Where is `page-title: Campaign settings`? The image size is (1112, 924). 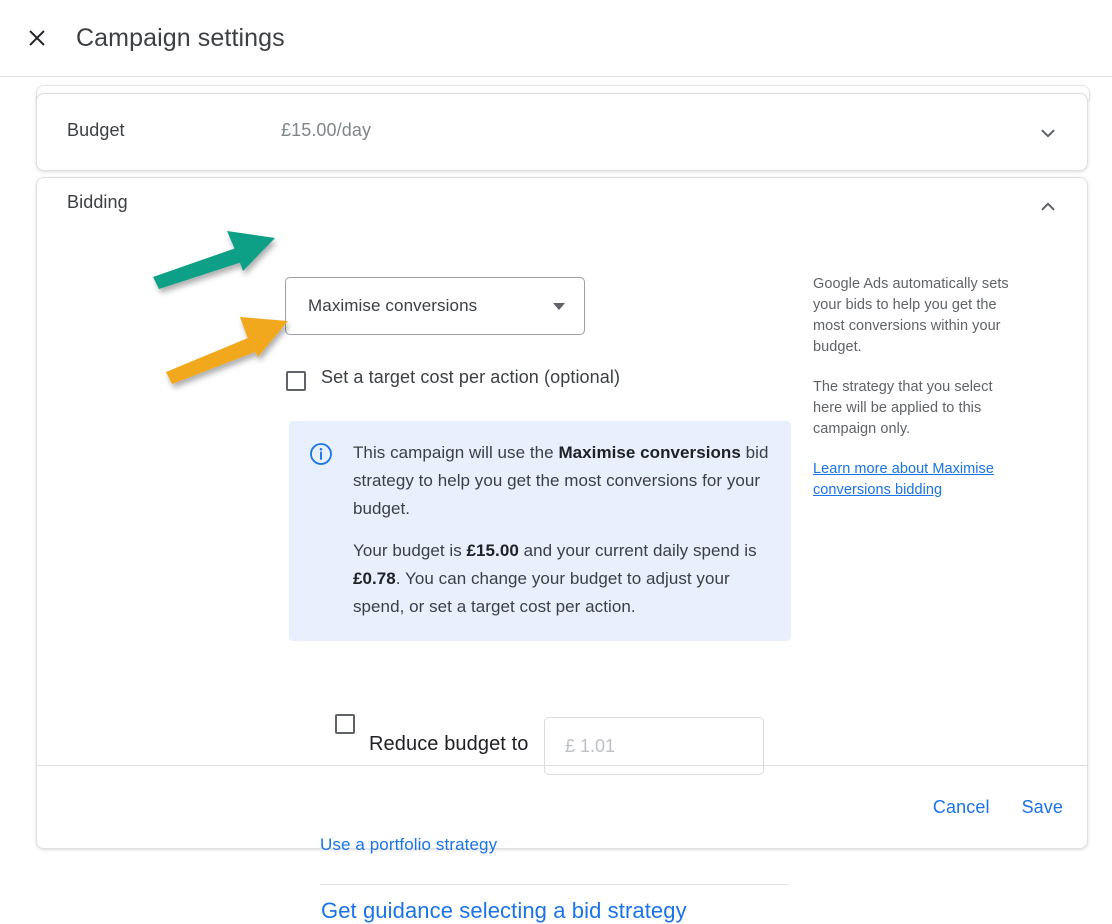 page-title: Campaign settings is located at coordinates (180, 37).